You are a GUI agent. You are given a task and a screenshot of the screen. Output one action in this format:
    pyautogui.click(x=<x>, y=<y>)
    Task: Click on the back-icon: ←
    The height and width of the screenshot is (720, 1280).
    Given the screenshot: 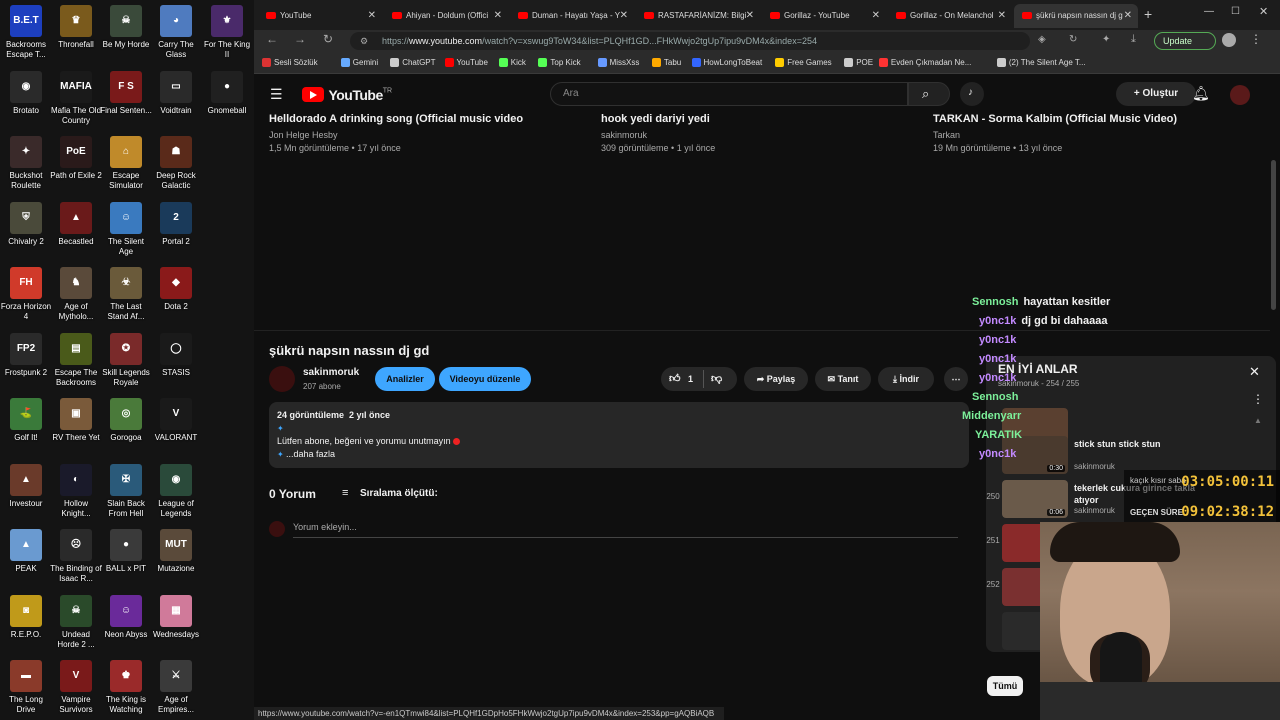 What is the action you would take?
    pyautogui.click(x=272, y=39)
    